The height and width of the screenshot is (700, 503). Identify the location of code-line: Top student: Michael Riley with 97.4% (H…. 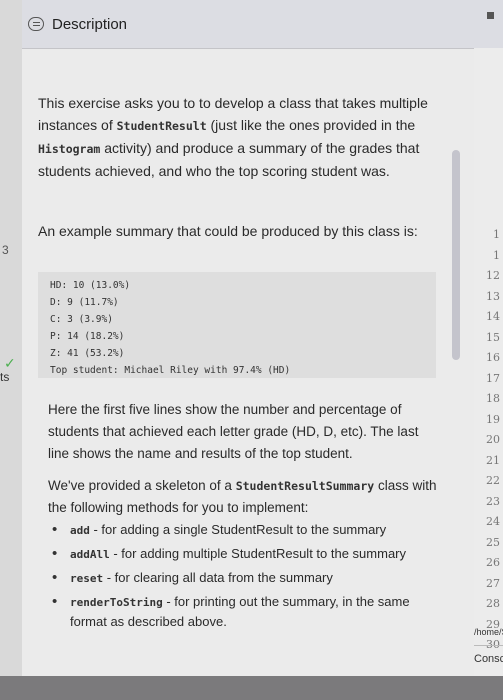
(170, 370).